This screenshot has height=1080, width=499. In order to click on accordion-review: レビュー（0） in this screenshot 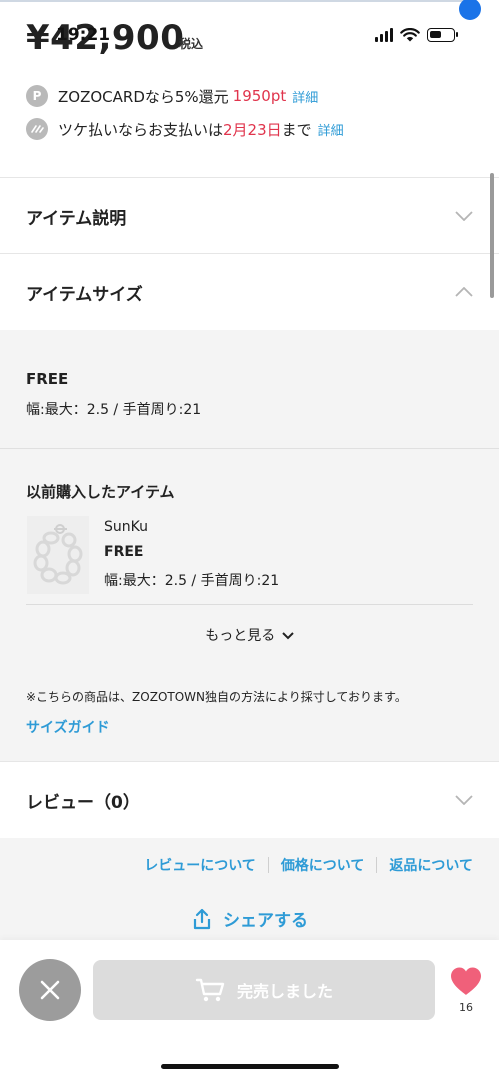, I will do `click(249, 800)`.